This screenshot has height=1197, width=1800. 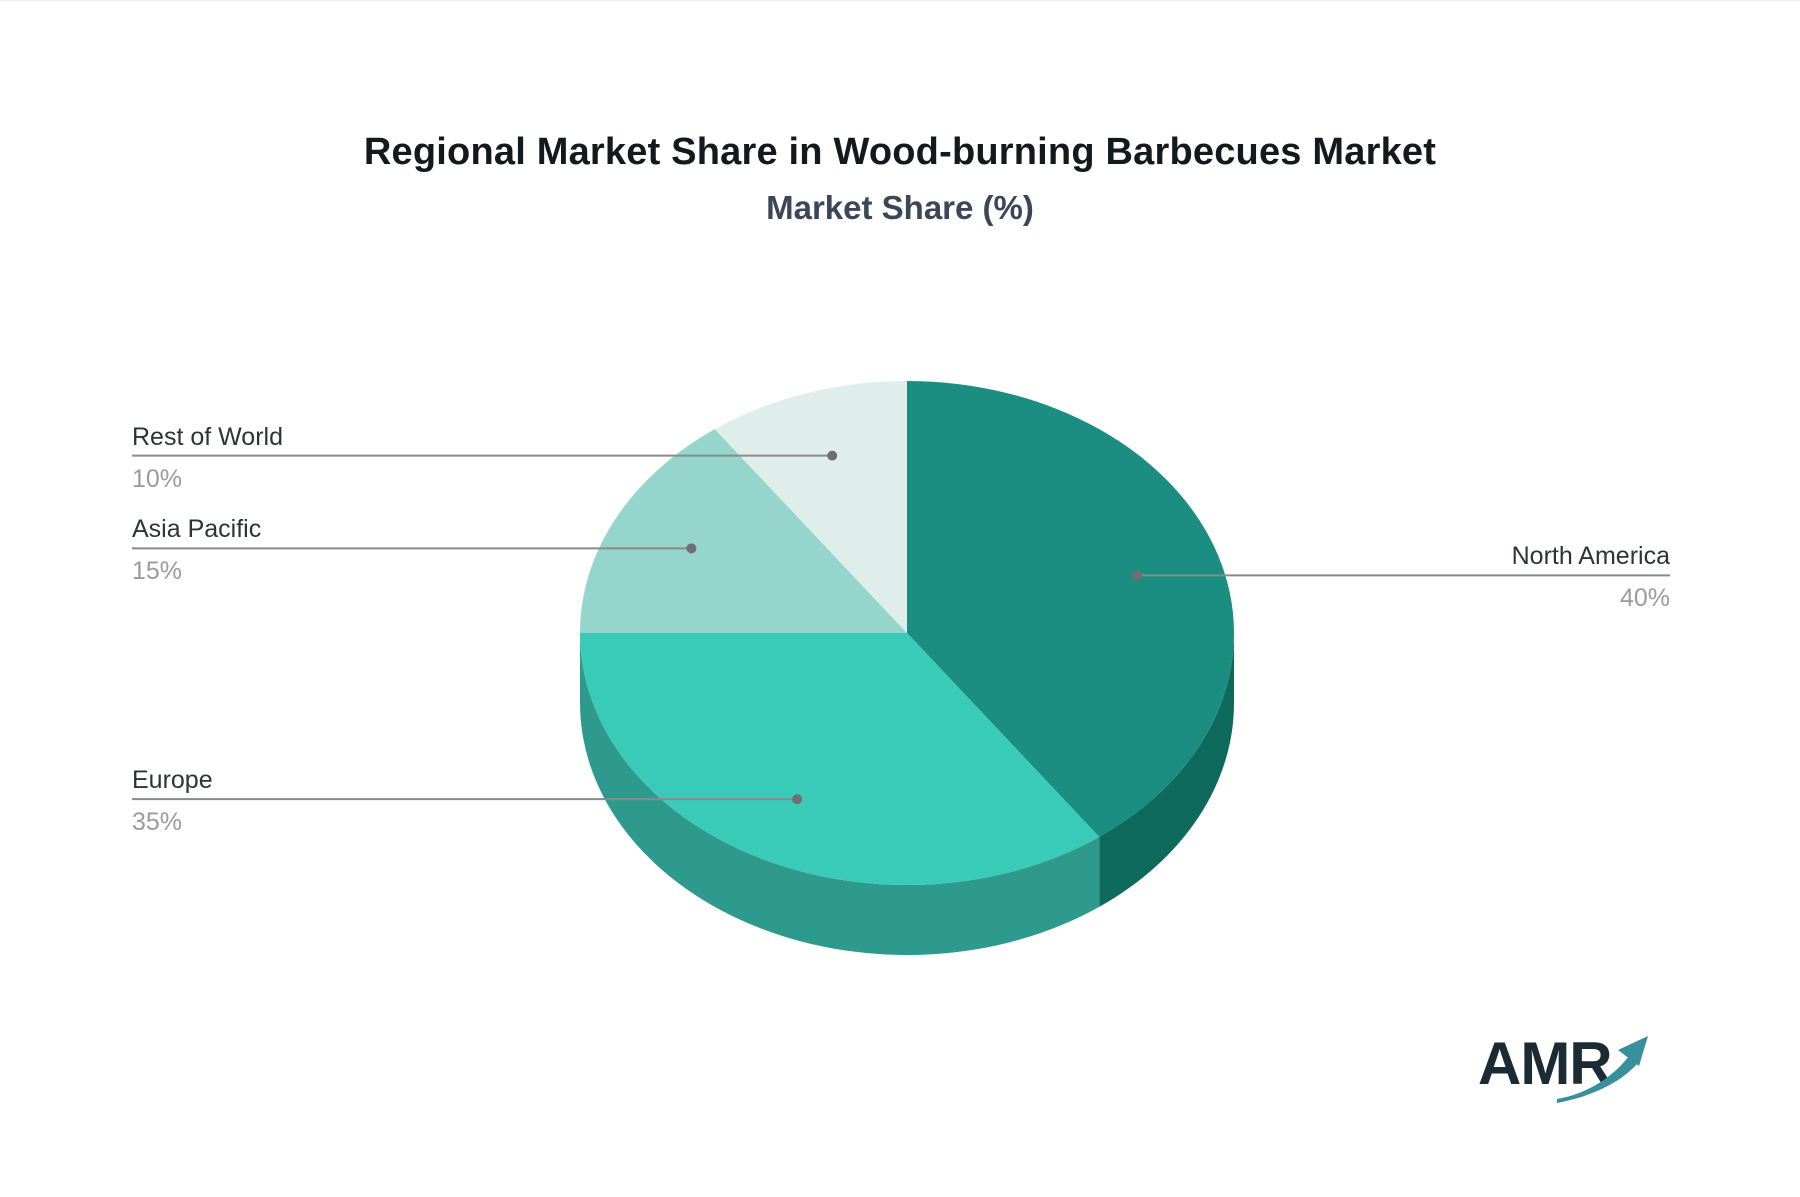 I want to click on amr-logo: AMR, so click(x=1578, y=1074).